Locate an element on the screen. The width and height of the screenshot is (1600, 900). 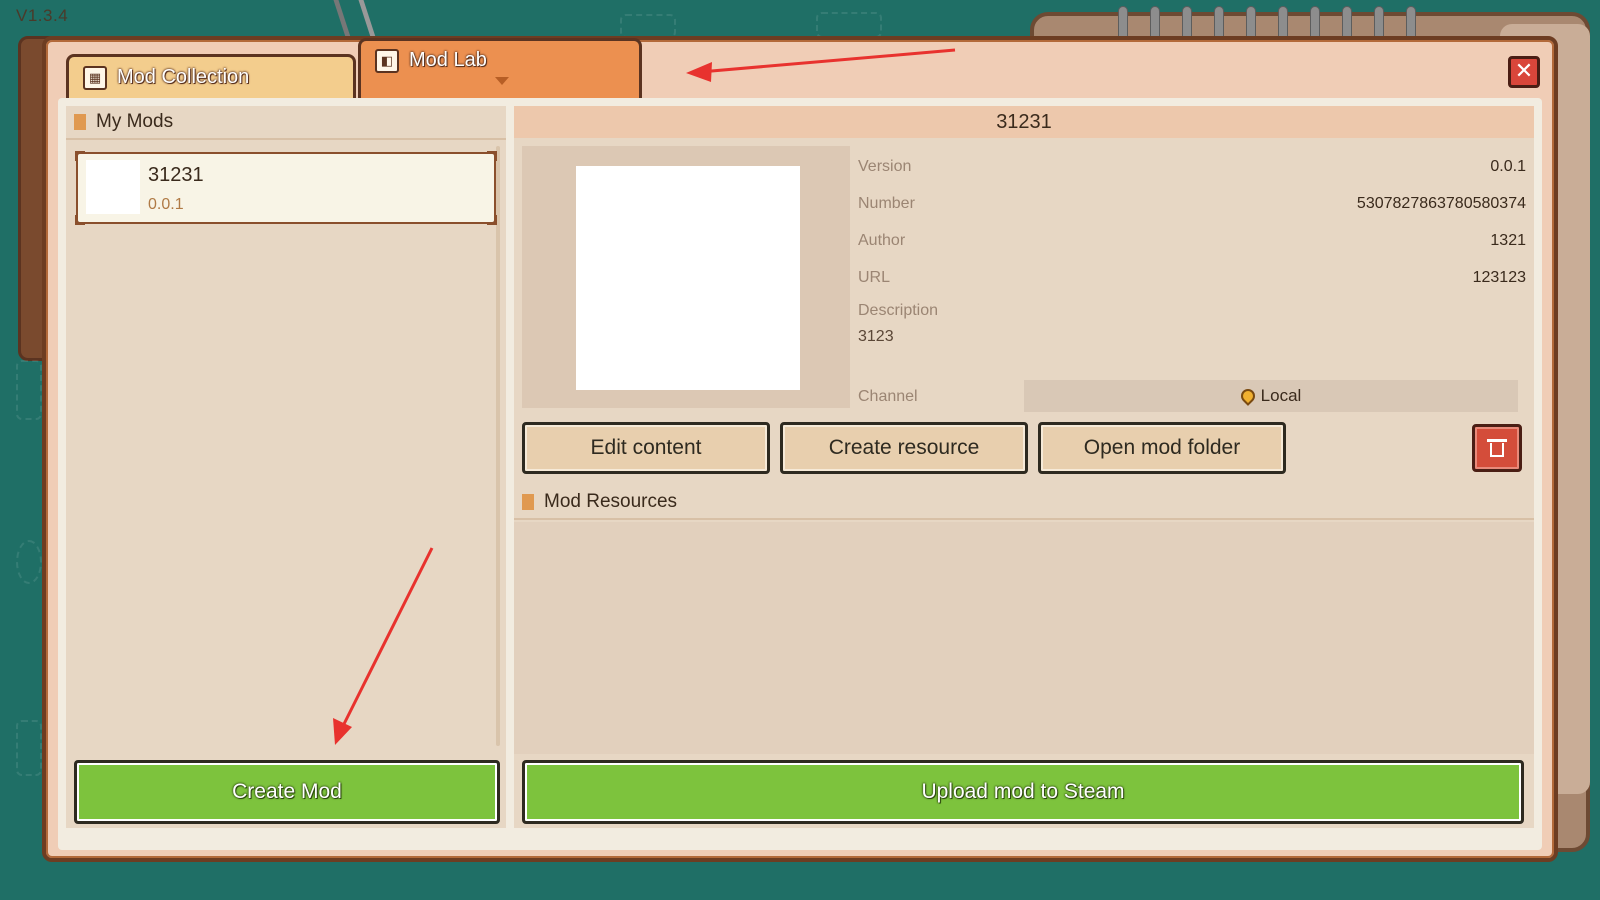
section-title: Mod Resources is located at coordinates (611, 501).